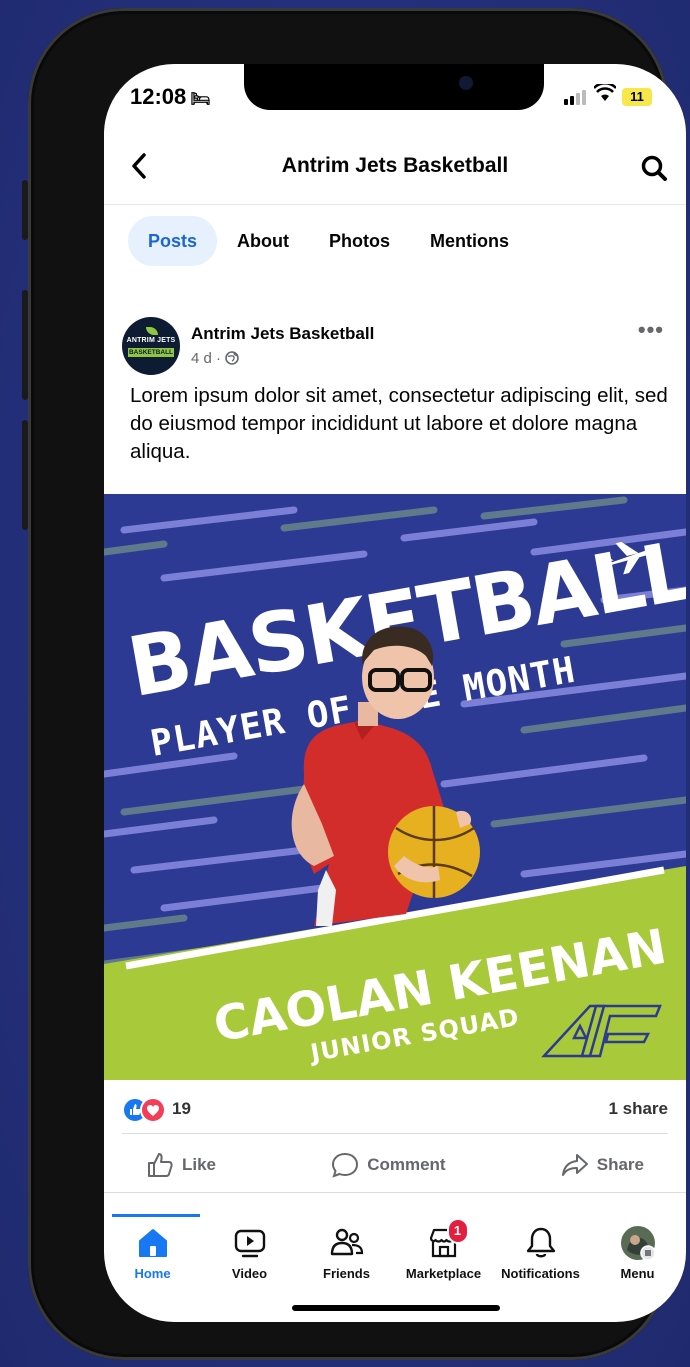  What do you see at coordinates (249, 1273) in the screenshot?
I see `nav-video-label: Video` at bounding box center [249, 1273].